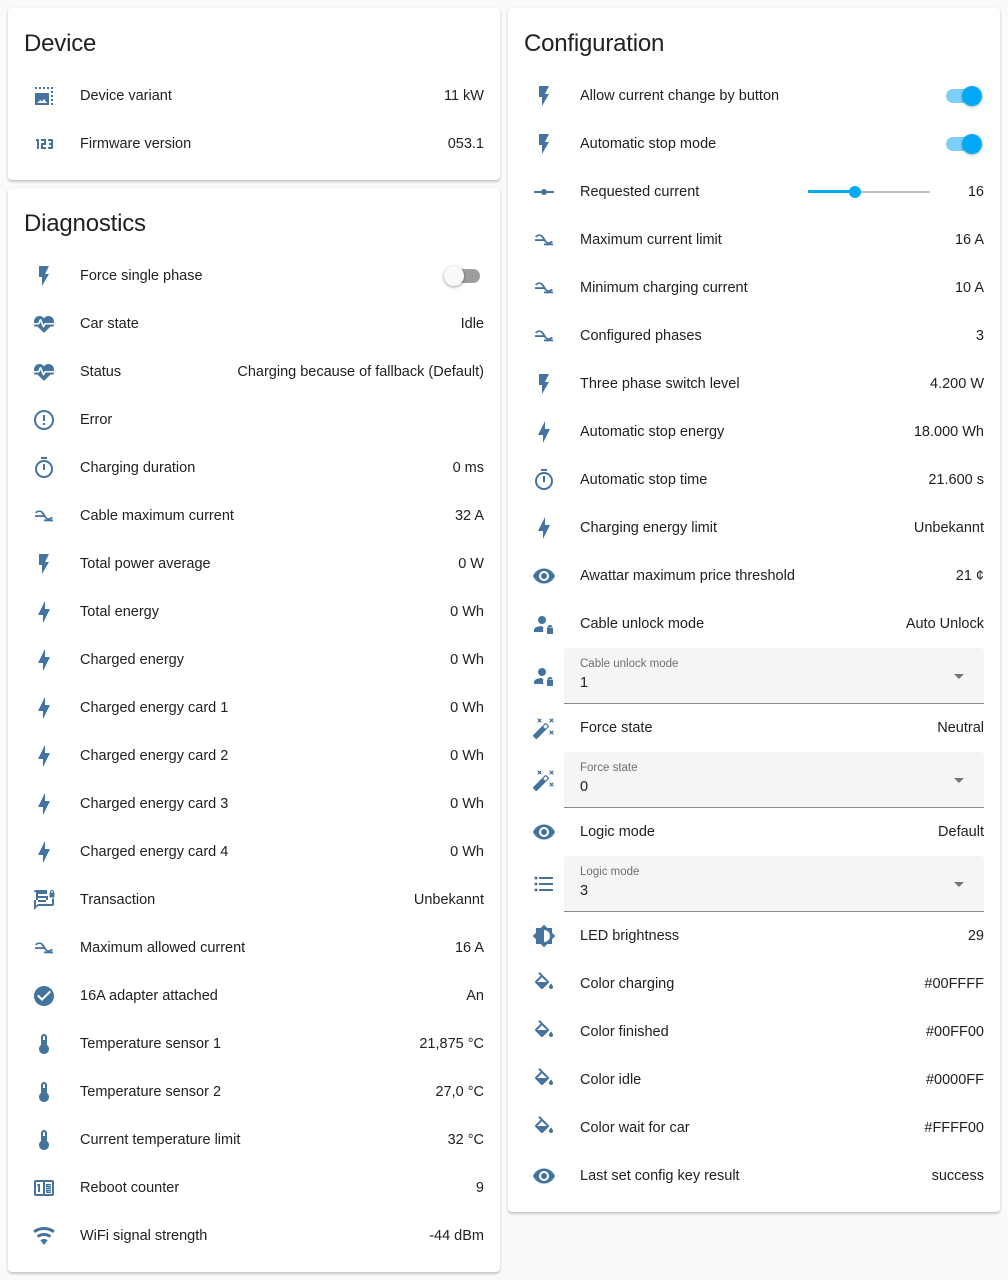 The height and width of the screenshot is (1280, 1008). What do you see at coordinates (544, 936) in the screenshot?
I see `brightness-icon` at bounding box center [544, 936].